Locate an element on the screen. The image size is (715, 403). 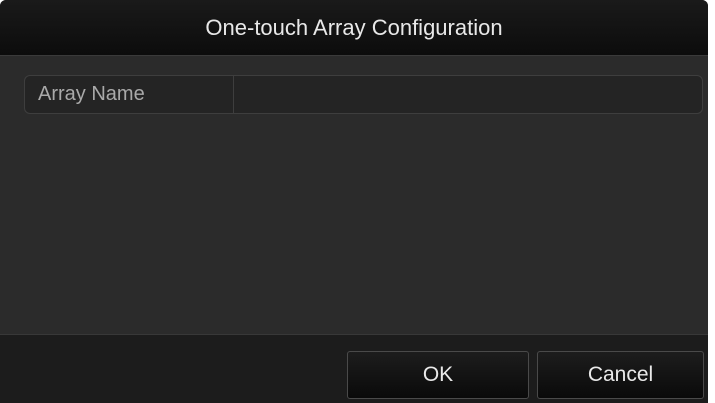
ok-button: OK is located at coordinates (438, 375).